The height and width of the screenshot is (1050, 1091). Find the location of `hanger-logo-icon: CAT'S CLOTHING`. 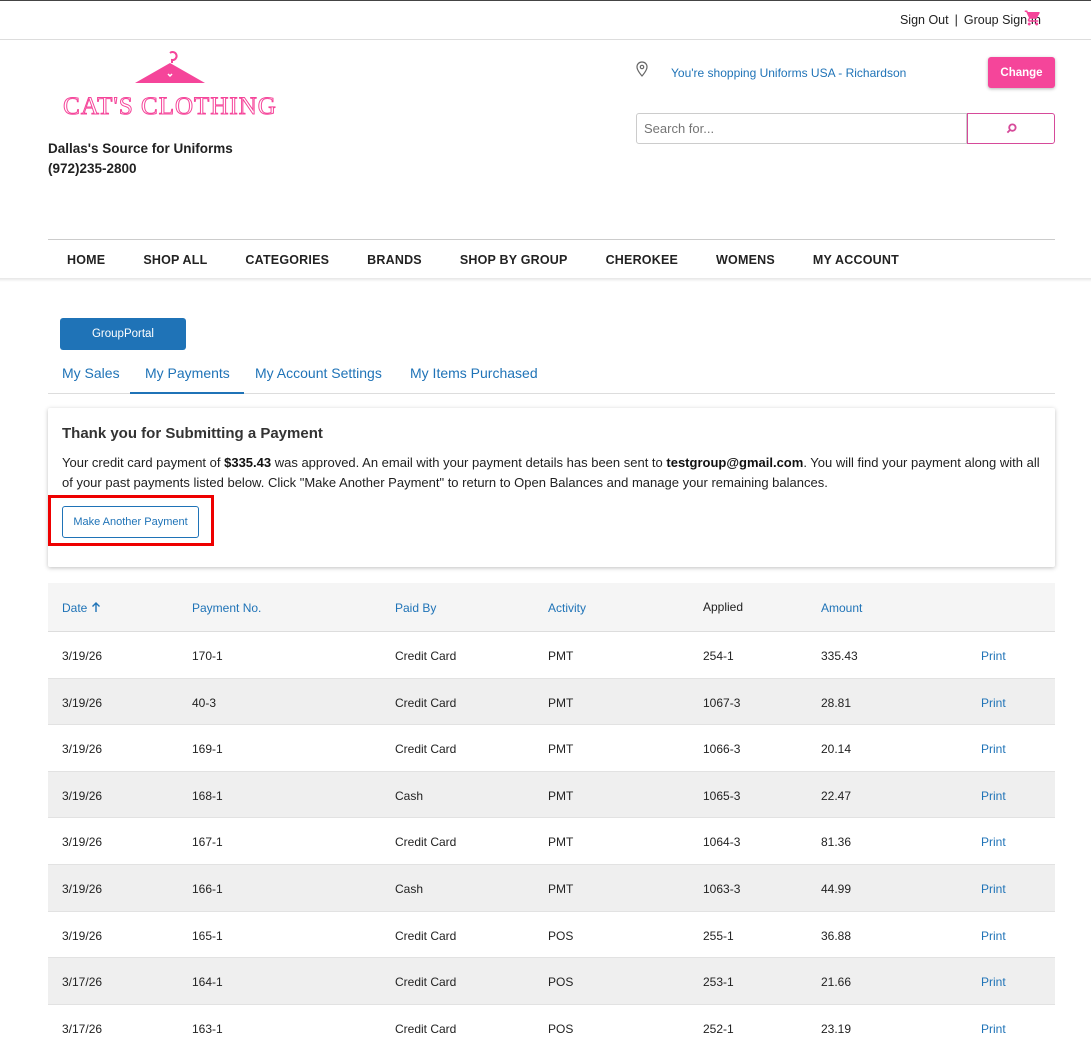

hanger-logo-icon: CAT'S CLOTHING is located at coordinates (170, 86).